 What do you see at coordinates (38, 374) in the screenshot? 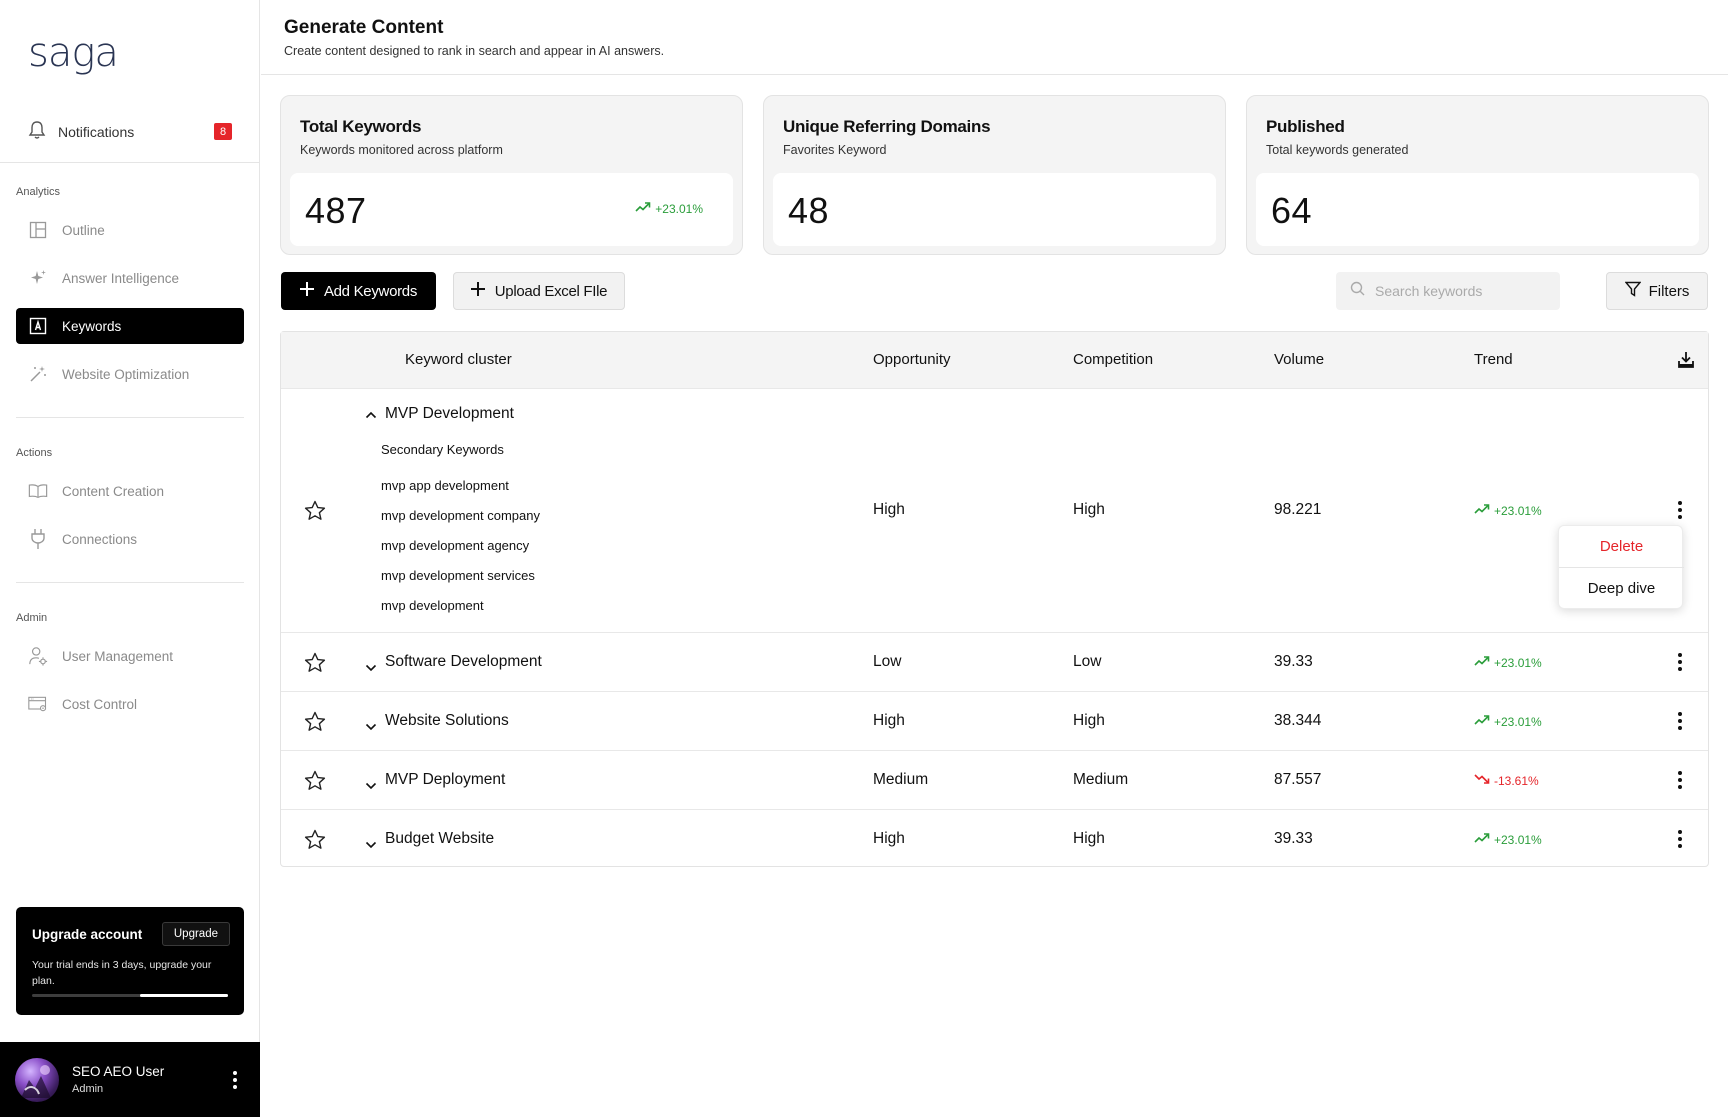
I see `magic-wand-icon` at bounding box center [38, 374].